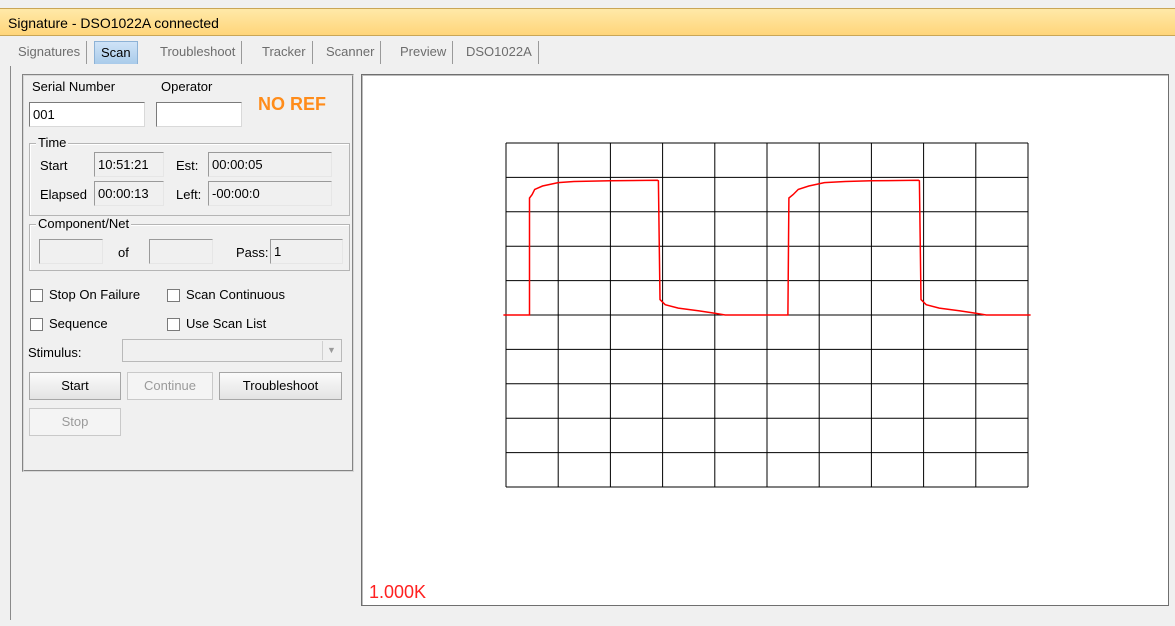  What do you see at coordinates (198, 52) in the screenshot?
I see `tab-troubleshoot: Troubleshoot` at bounding box center [198, 52].